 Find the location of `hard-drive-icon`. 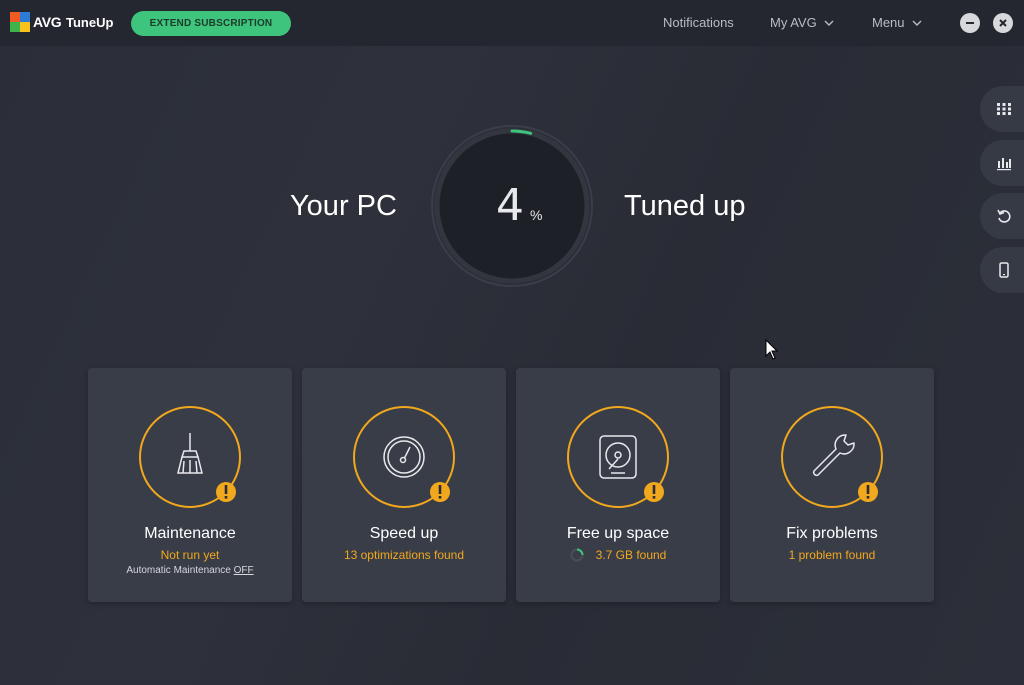

hard-drive-icon is located at coordinates (618, 457).